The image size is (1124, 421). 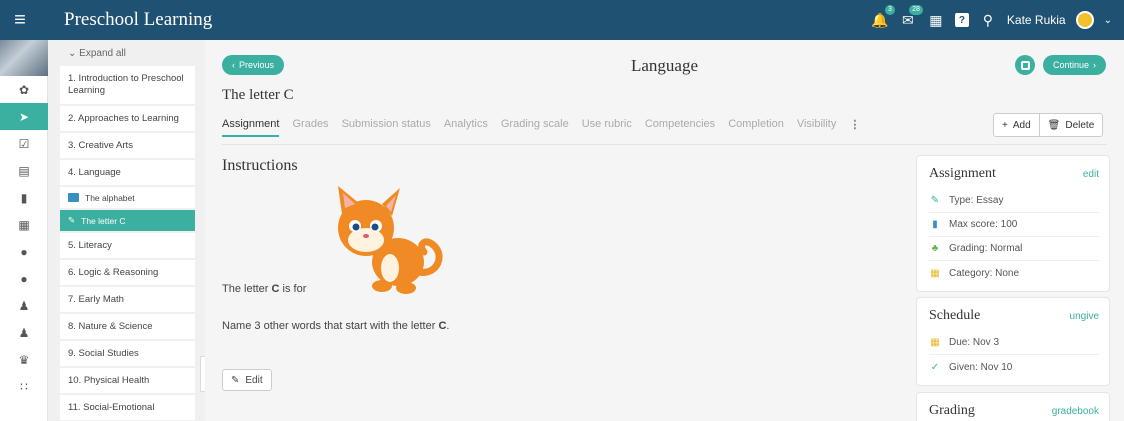 I want to click on grading-card-title: Grading, so click(x=952, y=410).